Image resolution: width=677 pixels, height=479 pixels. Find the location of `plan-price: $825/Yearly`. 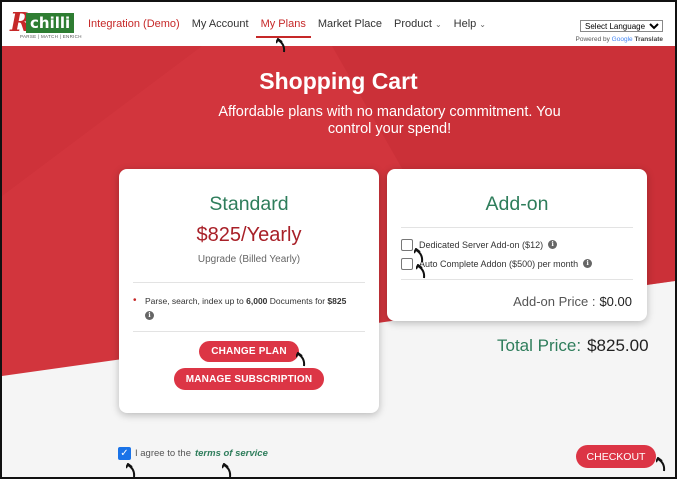

plan-price: $825/Yearly is located at coordinates (249, 235).